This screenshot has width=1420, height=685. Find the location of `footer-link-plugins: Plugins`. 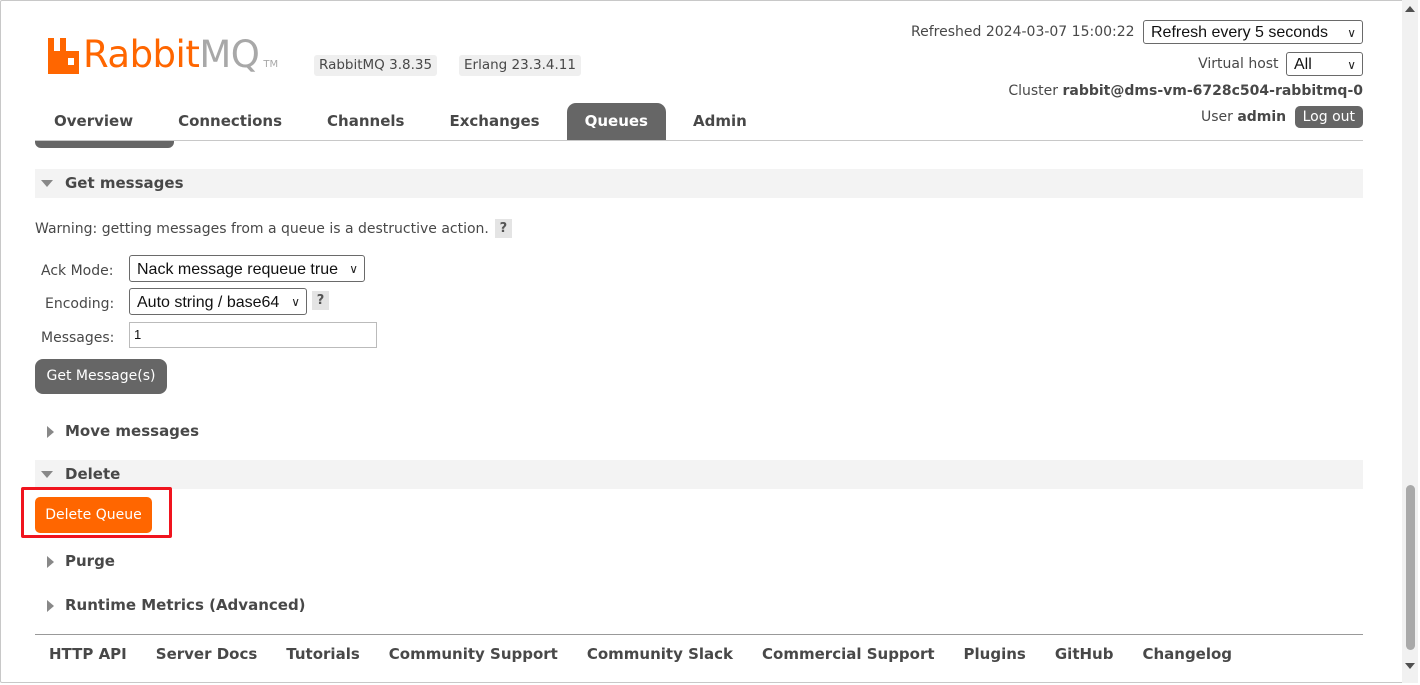

footer-link-plugins: Plugins is located at coordinates (995, 654).